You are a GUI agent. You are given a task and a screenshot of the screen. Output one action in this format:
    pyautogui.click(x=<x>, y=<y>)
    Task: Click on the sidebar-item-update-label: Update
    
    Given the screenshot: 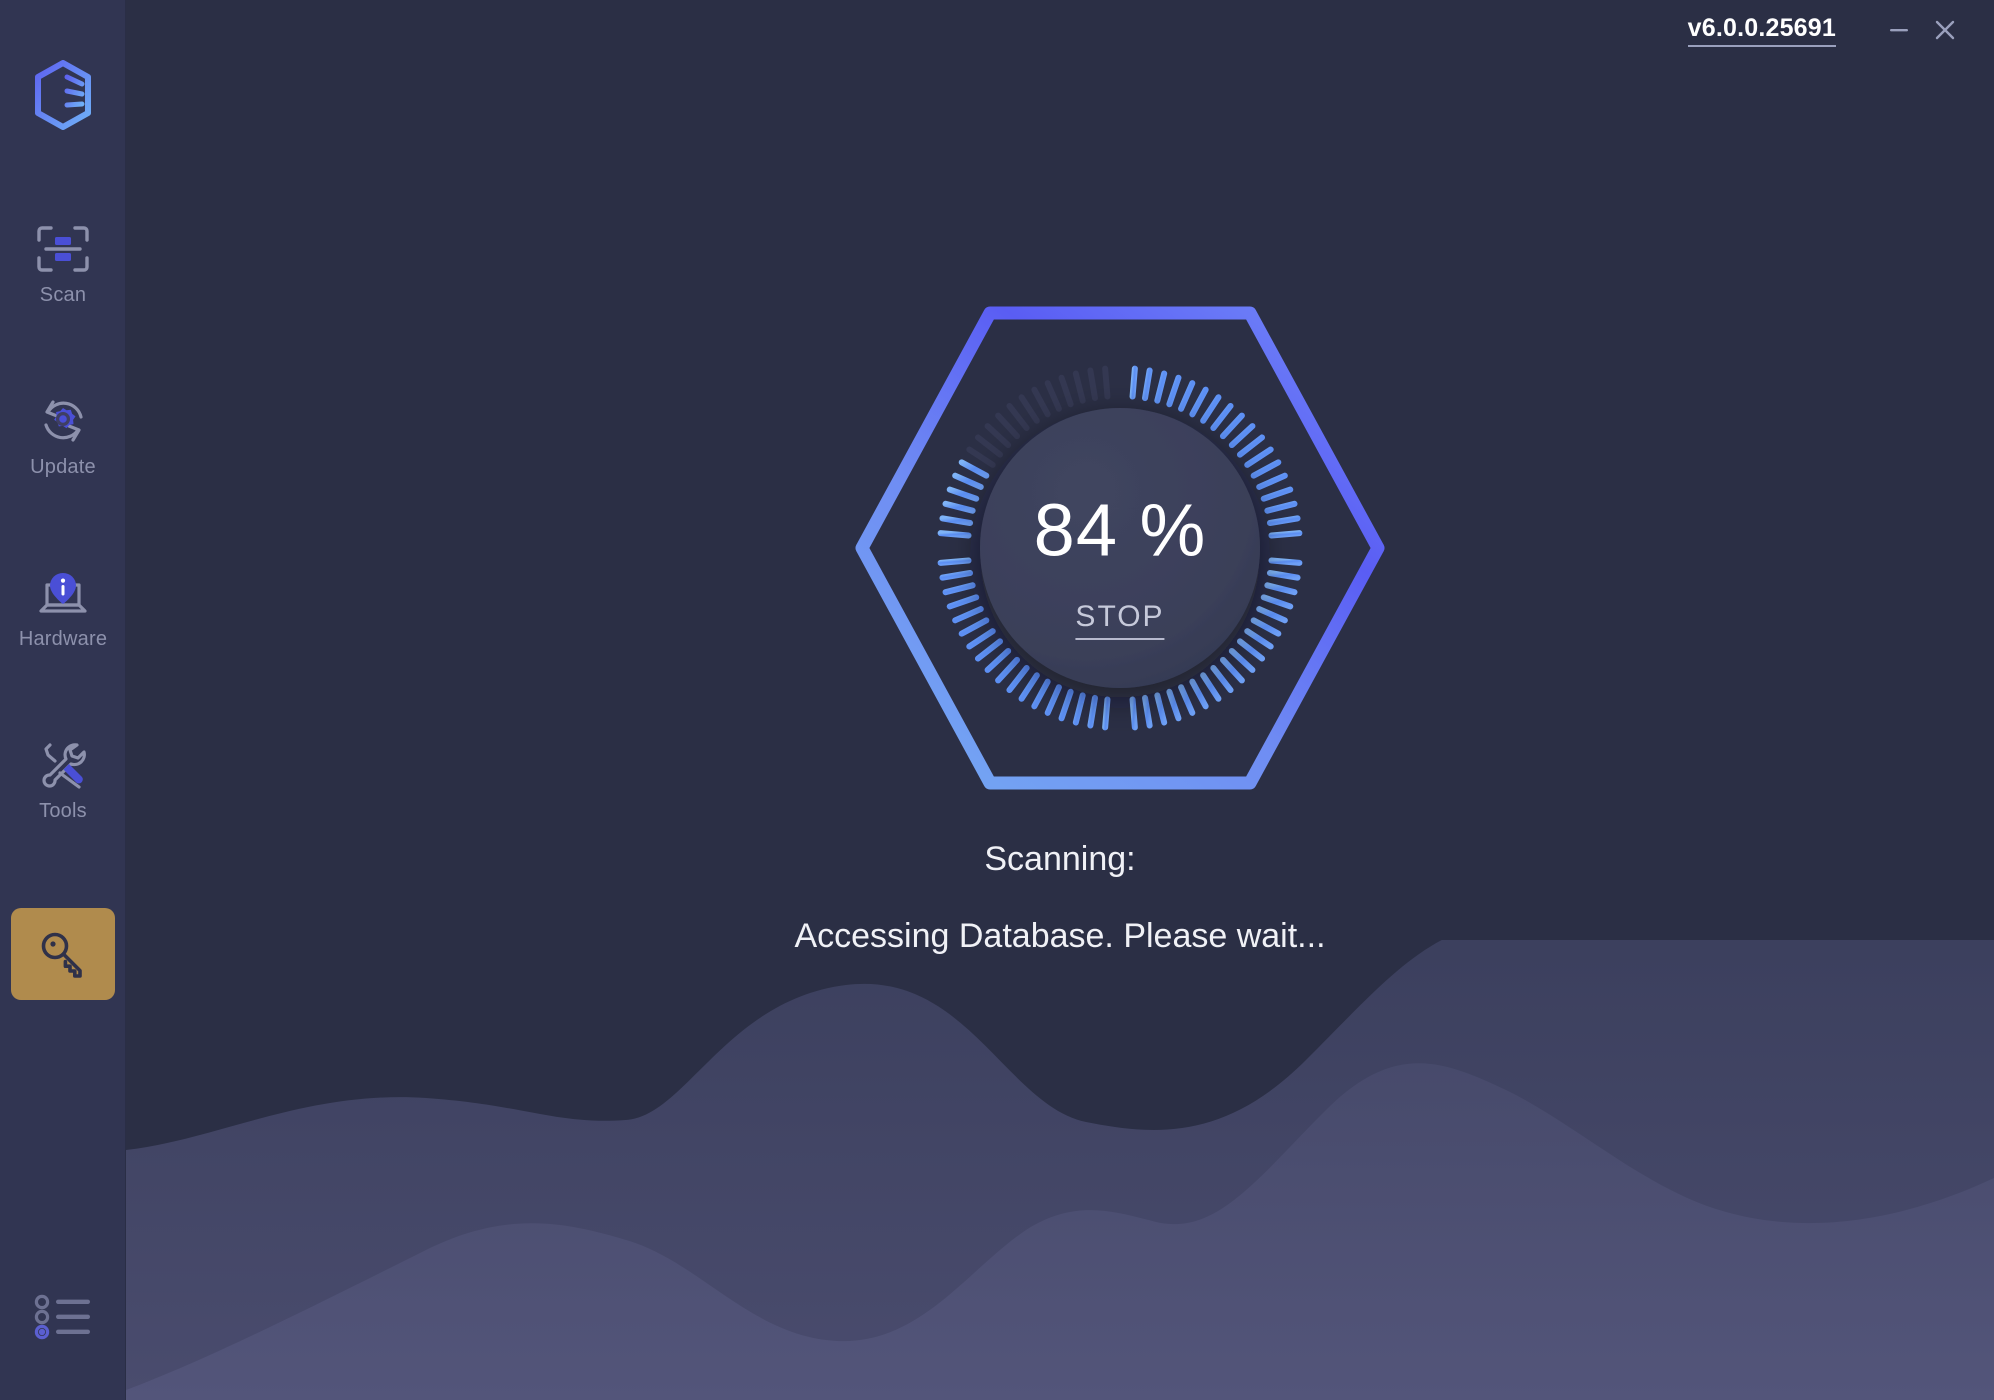 What is the action you would take?
    pyautogui.click(x=63, y=467)
    